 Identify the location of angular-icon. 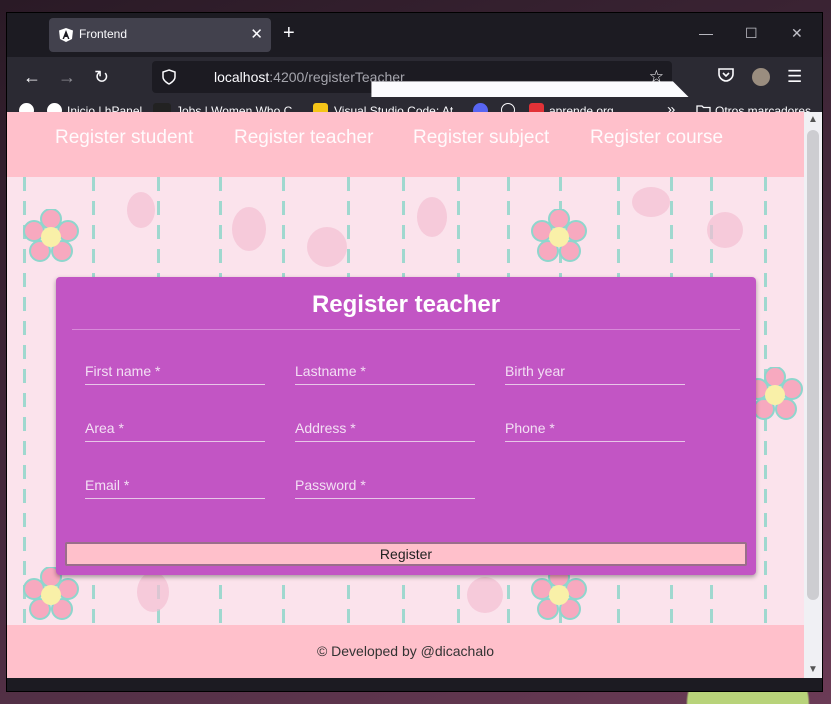
(66, 35).